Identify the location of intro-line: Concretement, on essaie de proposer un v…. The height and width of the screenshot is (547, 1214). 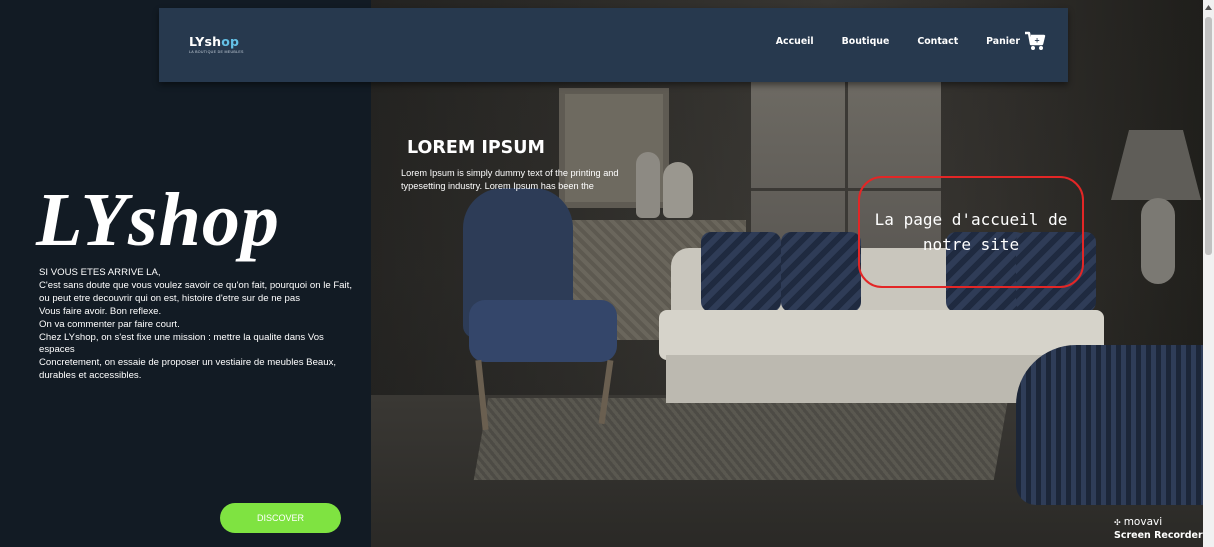
(188, 369).